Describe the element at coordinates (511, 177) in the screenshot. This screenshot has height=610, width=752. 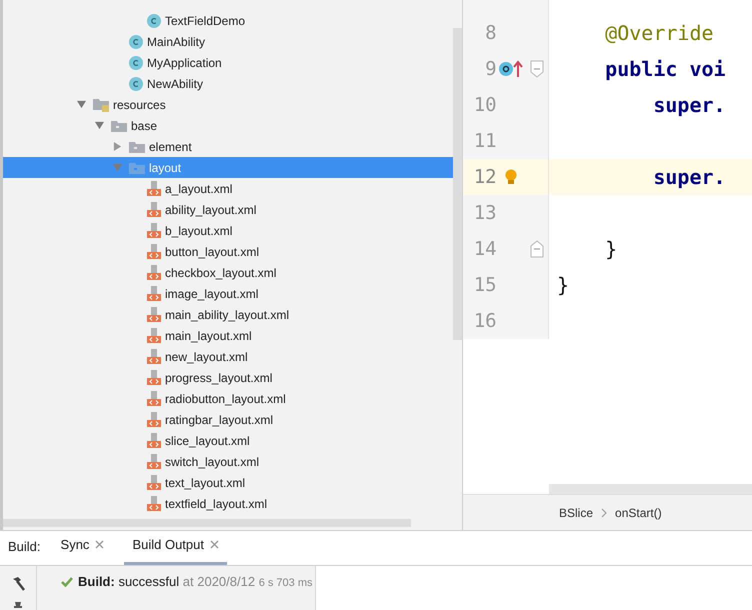
I see `lightbulb-icon` at that location.